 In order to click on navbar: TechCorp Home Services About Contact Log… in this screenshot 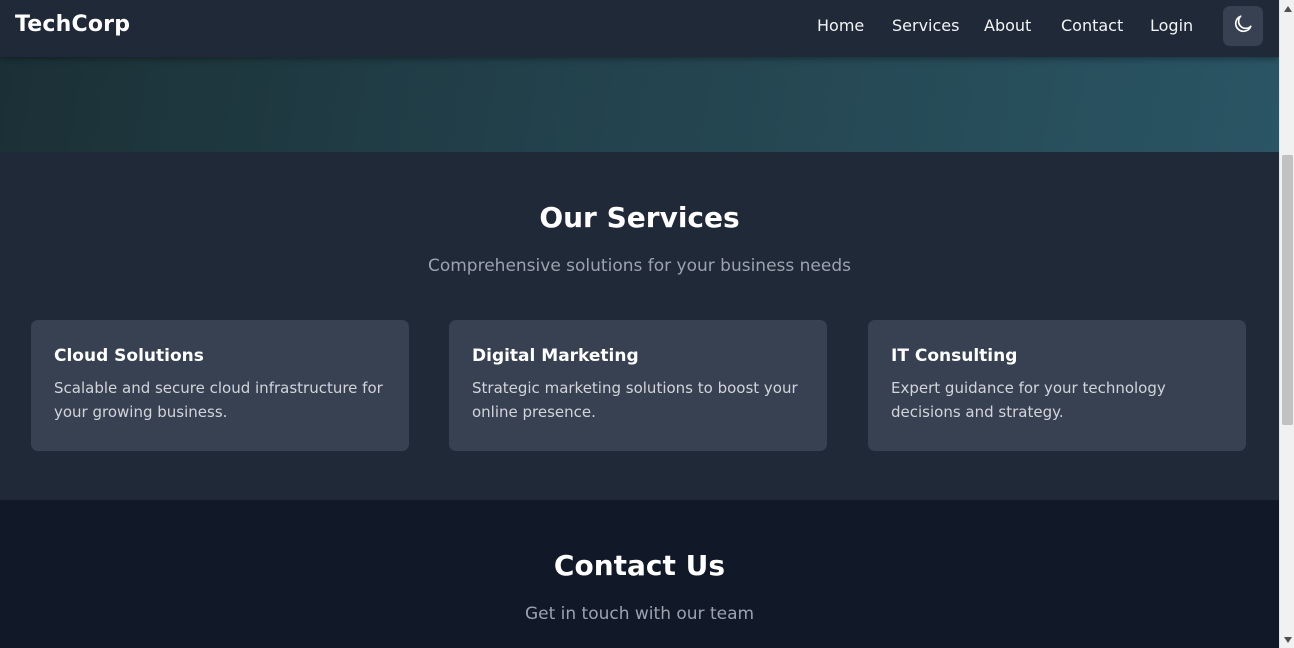, I will do `click(639, 28)`.